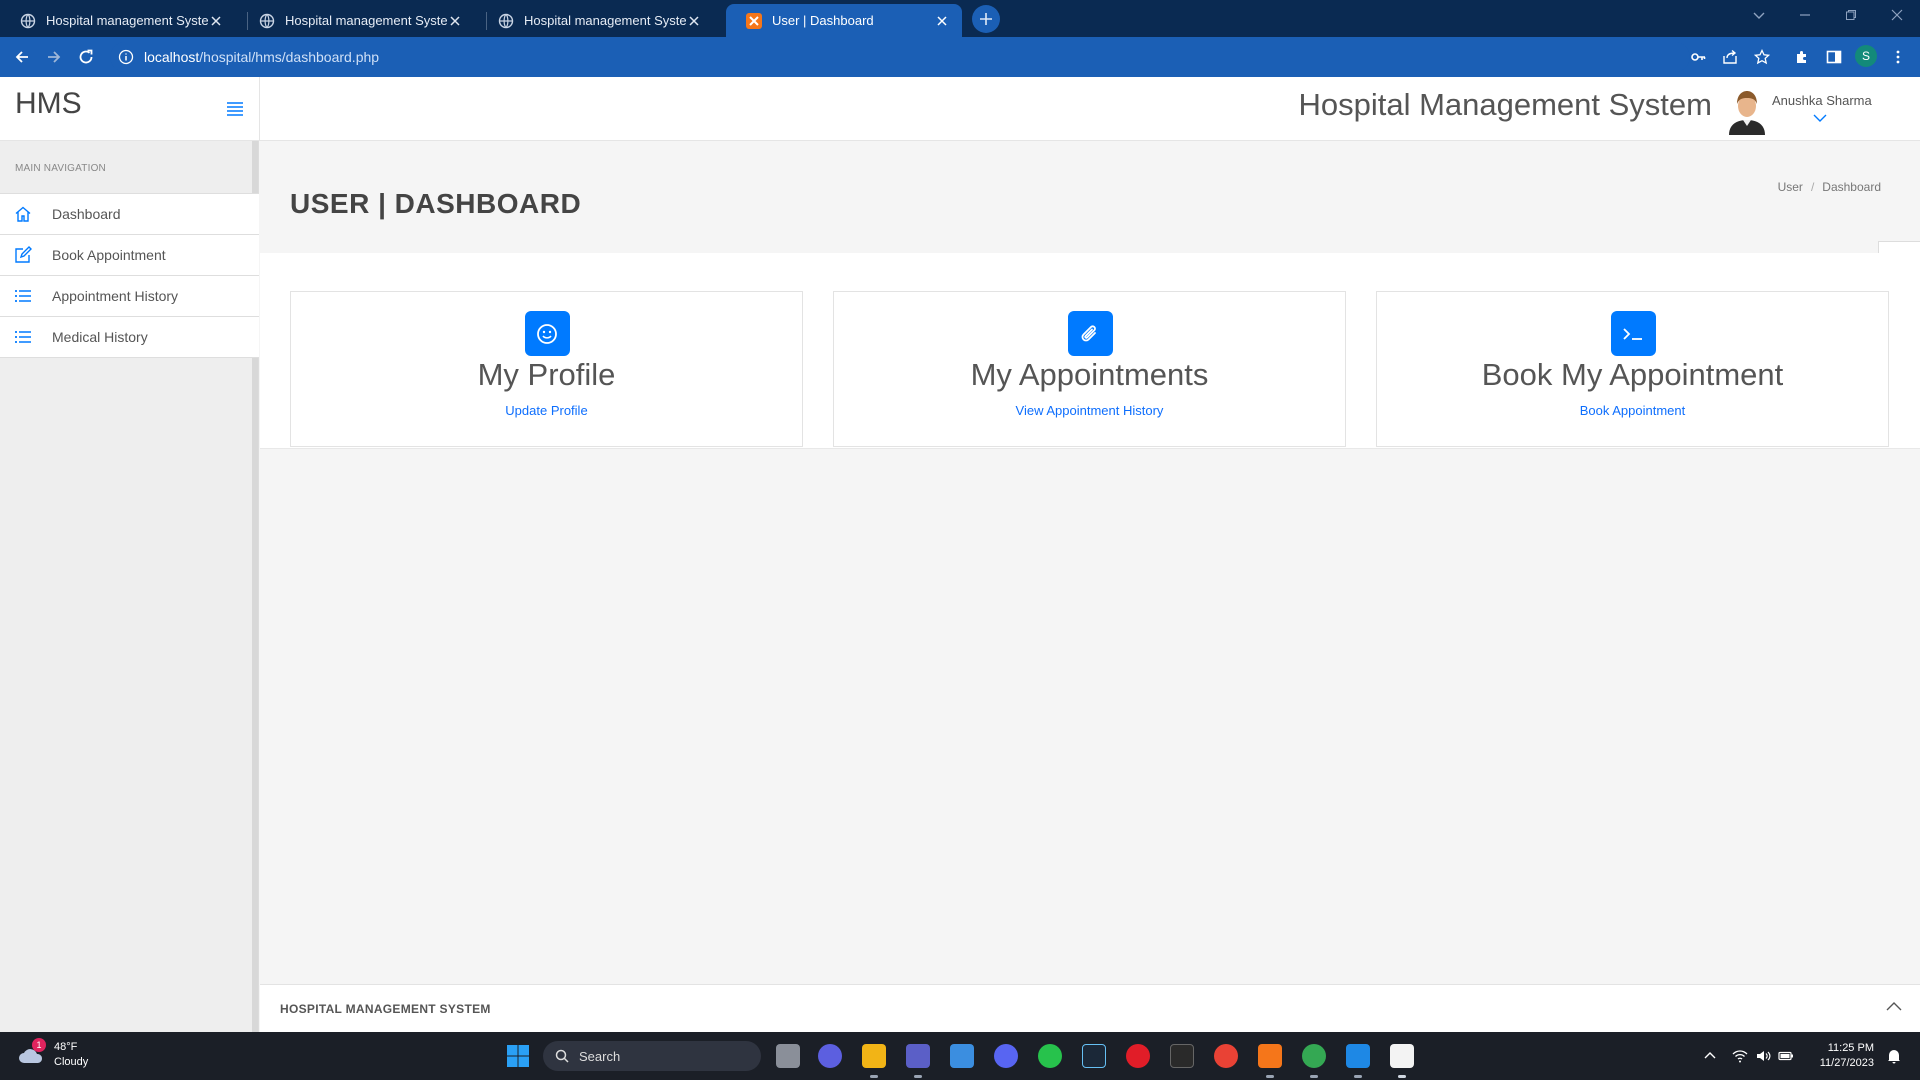 The height and width of the screenshot is (1080, 1920). Describe the element at coordinates (546, 374) in the screenshot. I see `card-title: My Profile` at that location.